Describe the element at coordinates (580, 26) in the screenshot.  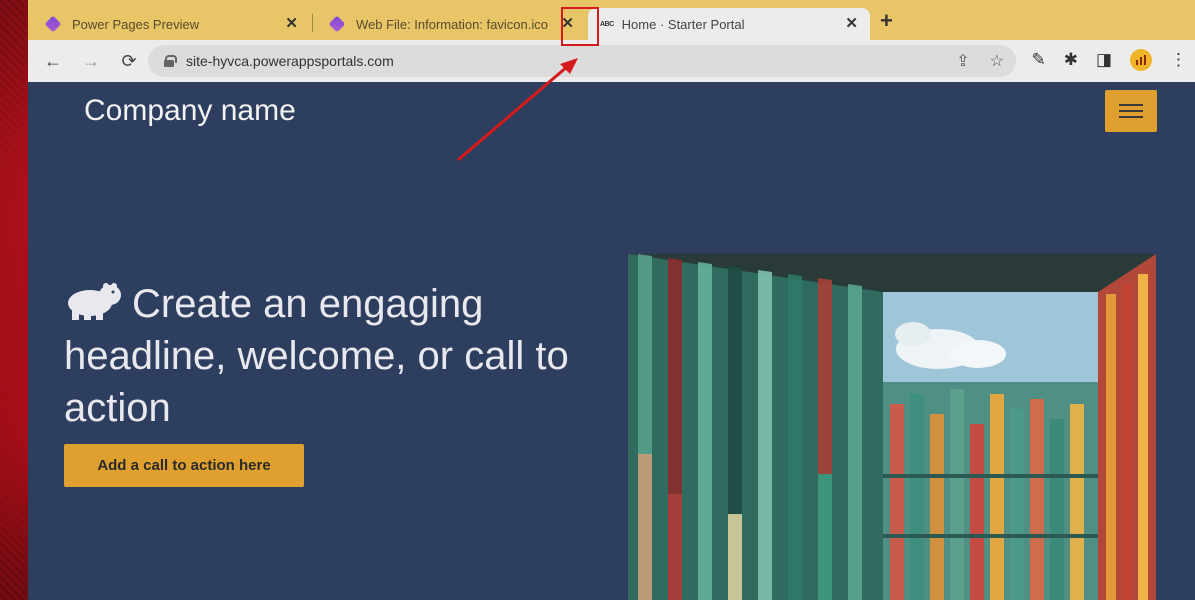
I see `favicon-highlight-box` at that location.